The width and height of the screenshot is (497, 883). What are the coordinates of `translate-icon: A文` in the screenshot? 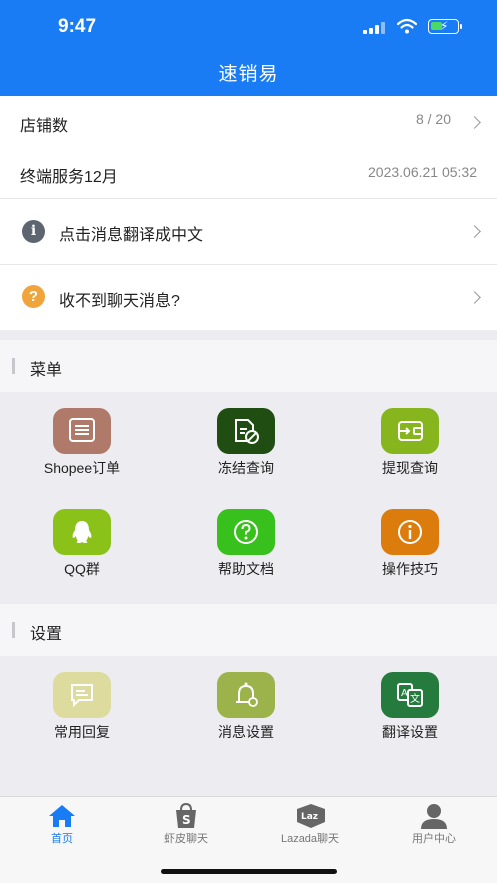 It's located at (410, 695).